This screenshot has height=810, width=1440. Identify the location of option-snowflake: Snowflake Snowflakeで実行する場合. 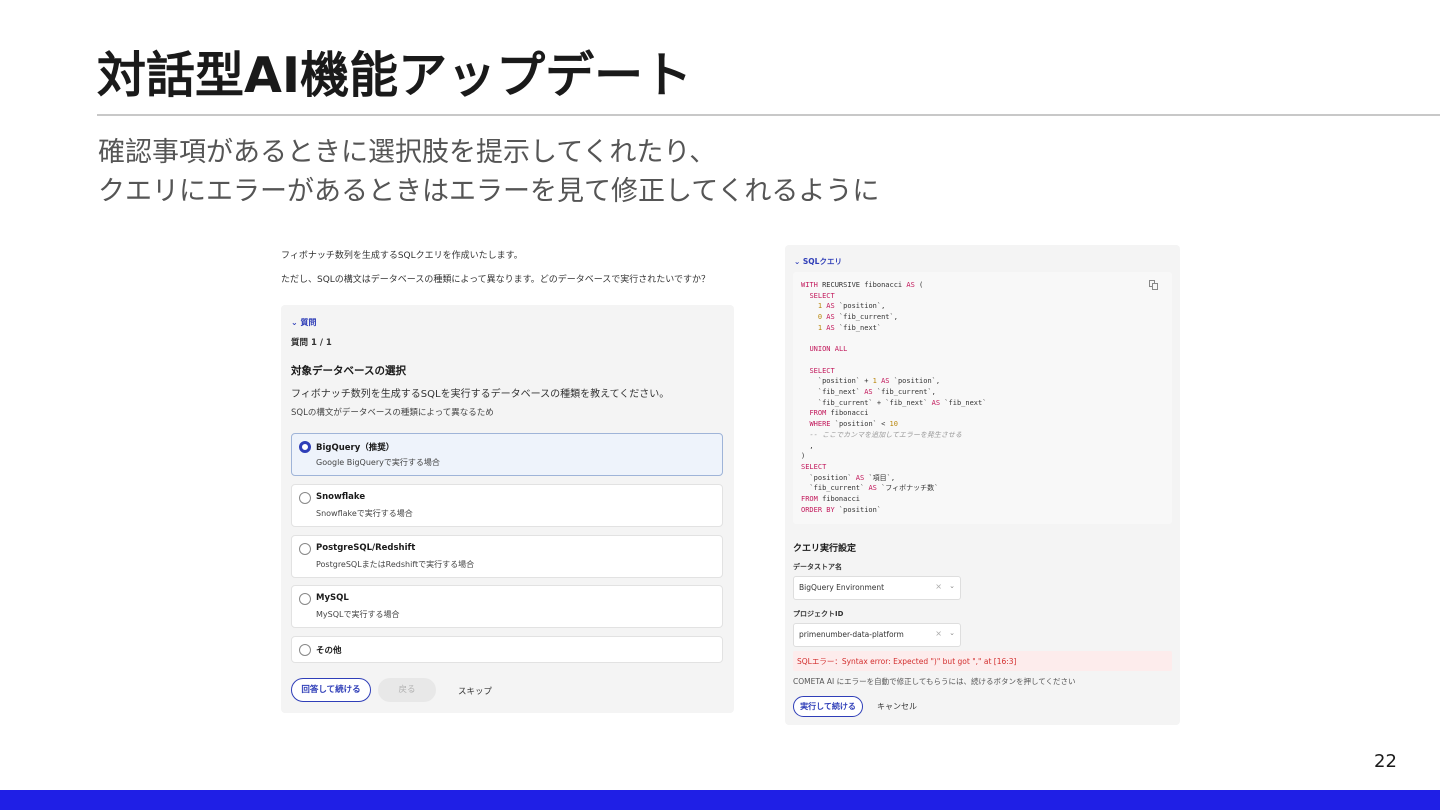
(507, 505).